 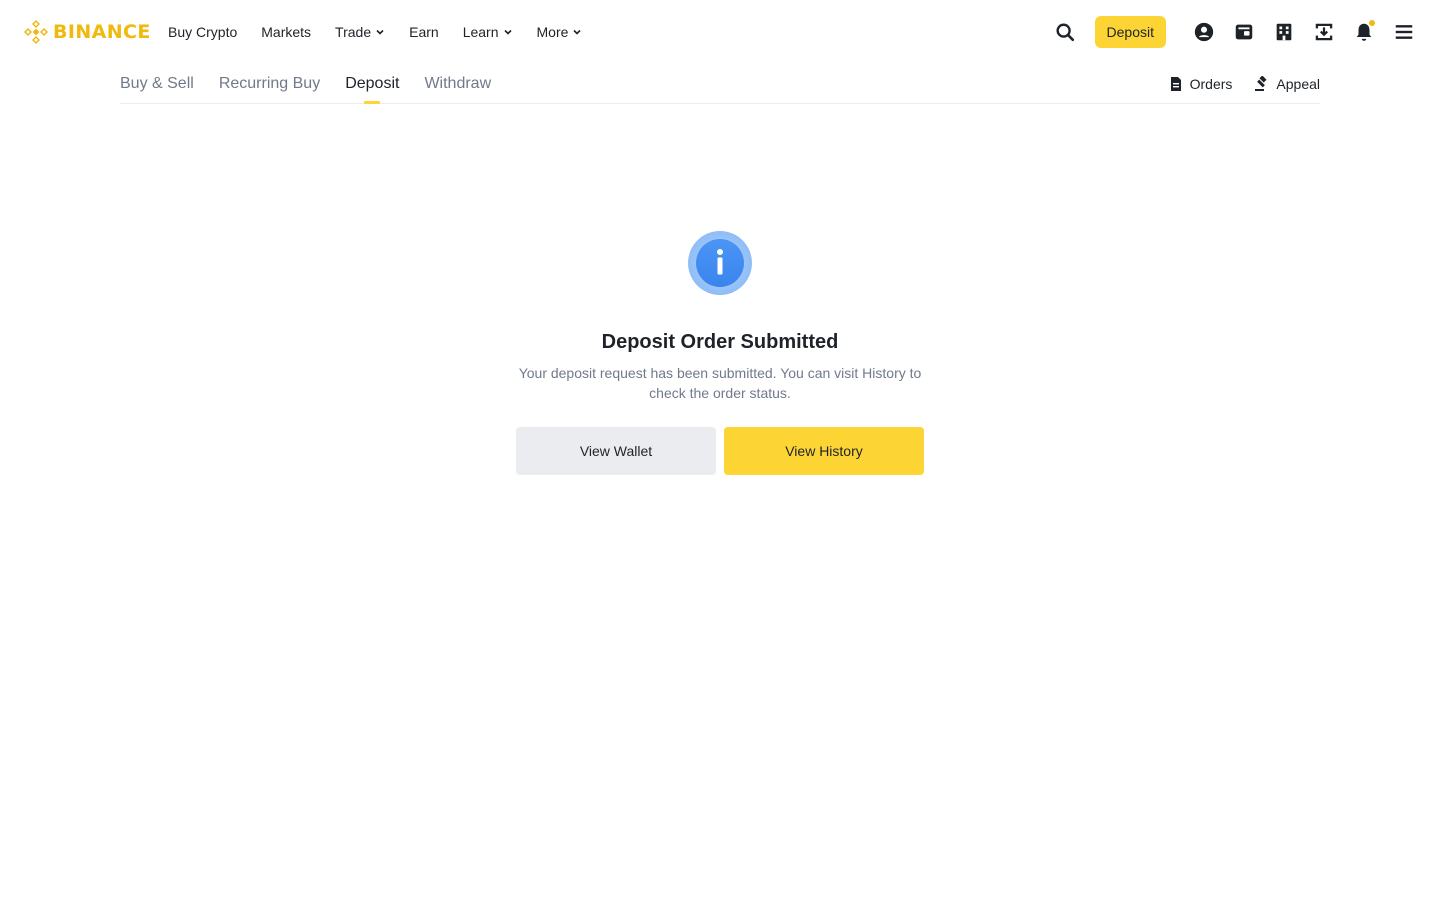 I want to click on binance-logo: BINANCE, so click(x=87, y=32).